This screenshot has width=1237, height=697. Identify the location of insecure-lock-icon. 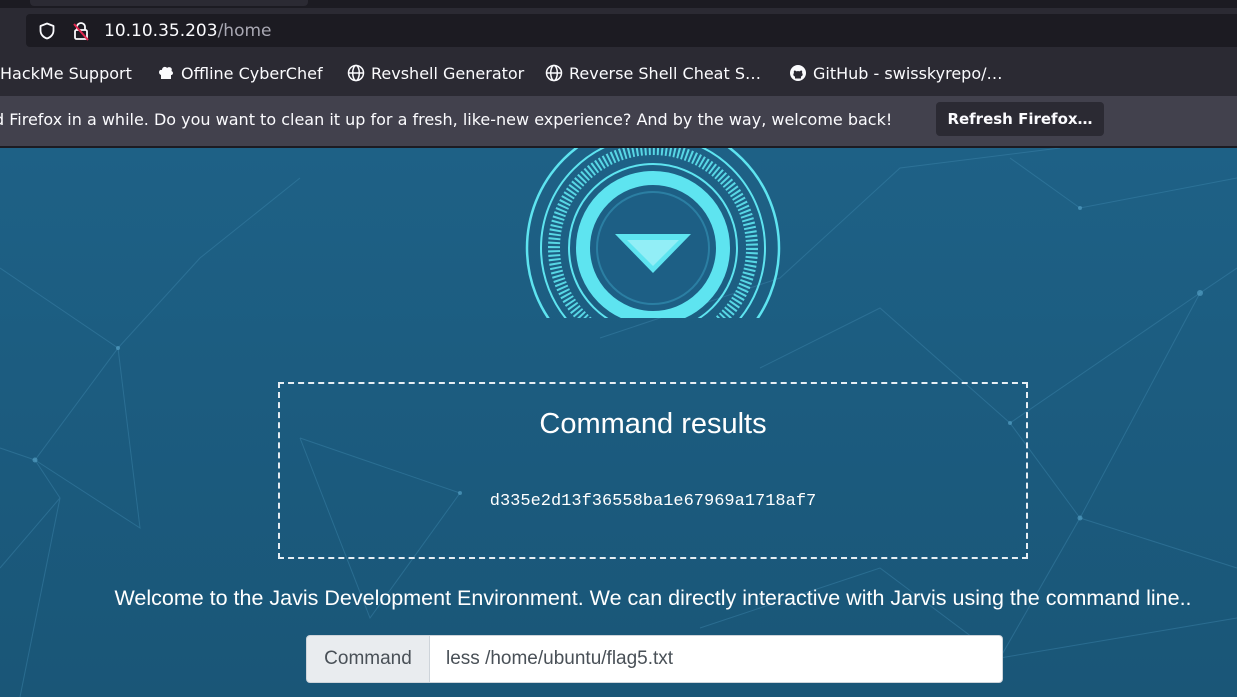
(81, 31).